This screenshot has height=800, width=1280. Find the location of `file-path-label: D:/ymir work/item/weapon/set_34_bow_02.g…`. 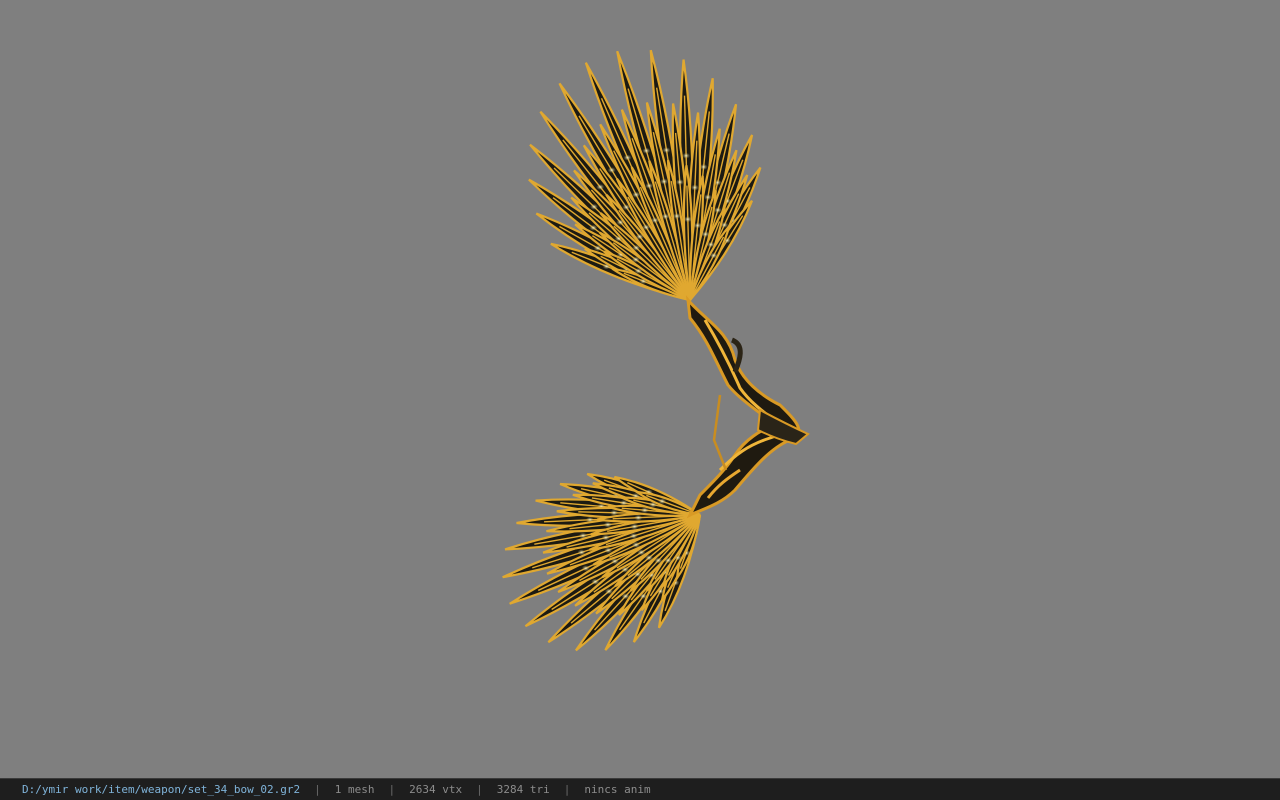

file-path-label: D:/ymir work/item/weapon/set_34_bow_02.g… is located at coordinates (161, 789).